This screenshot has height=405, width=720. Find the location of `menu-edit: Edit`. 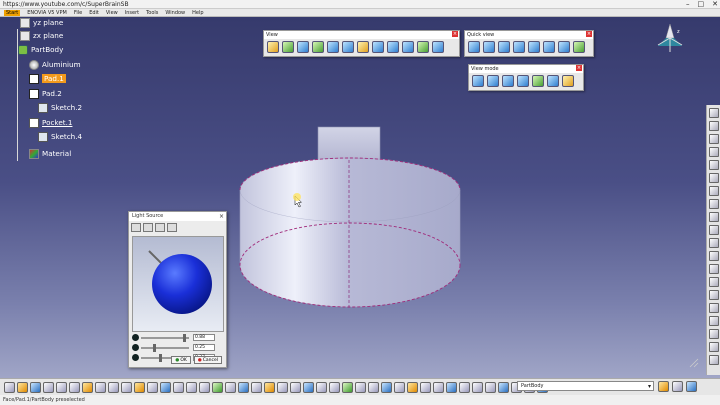

menu-edit: Edit is located at coordinates (94, 13).